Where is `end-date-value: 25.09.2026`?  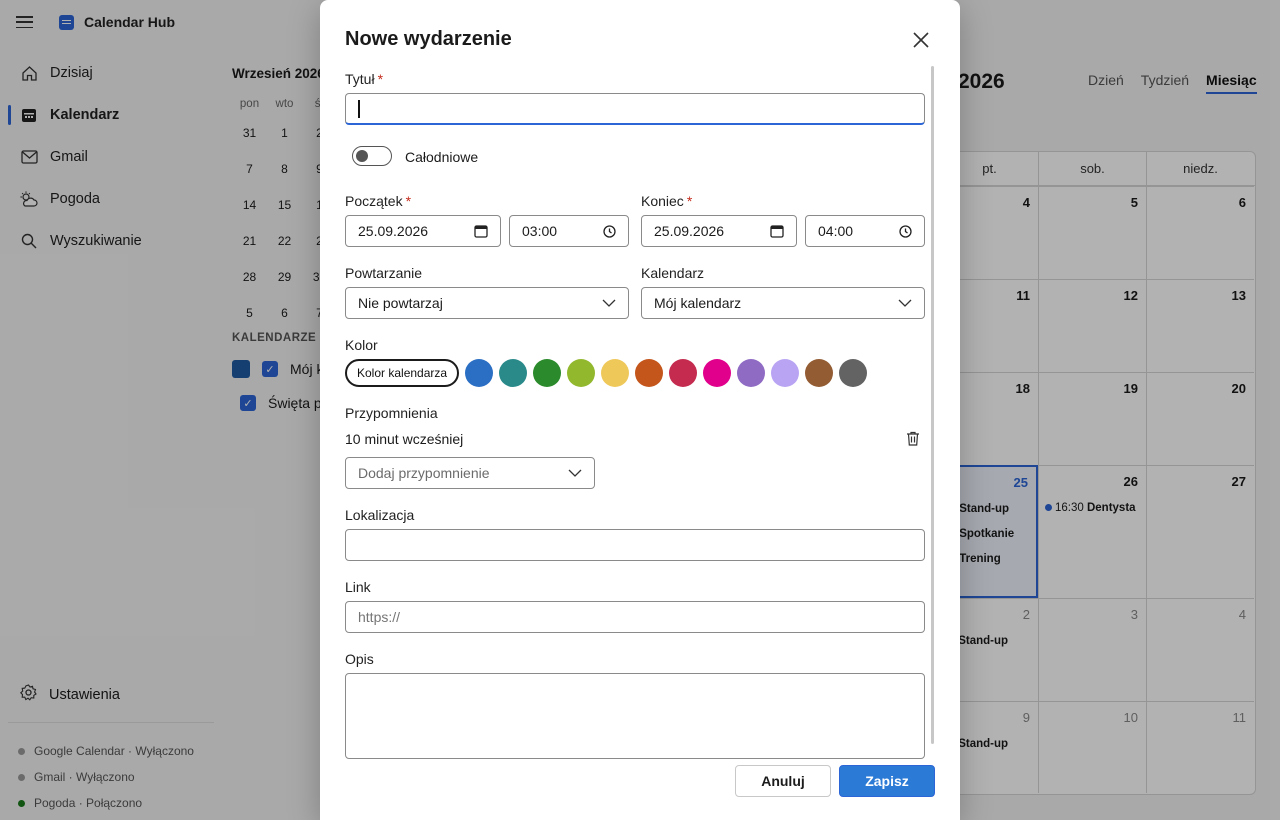 end-date-value: 25.09.2026 is located at coordinates (689, 231).